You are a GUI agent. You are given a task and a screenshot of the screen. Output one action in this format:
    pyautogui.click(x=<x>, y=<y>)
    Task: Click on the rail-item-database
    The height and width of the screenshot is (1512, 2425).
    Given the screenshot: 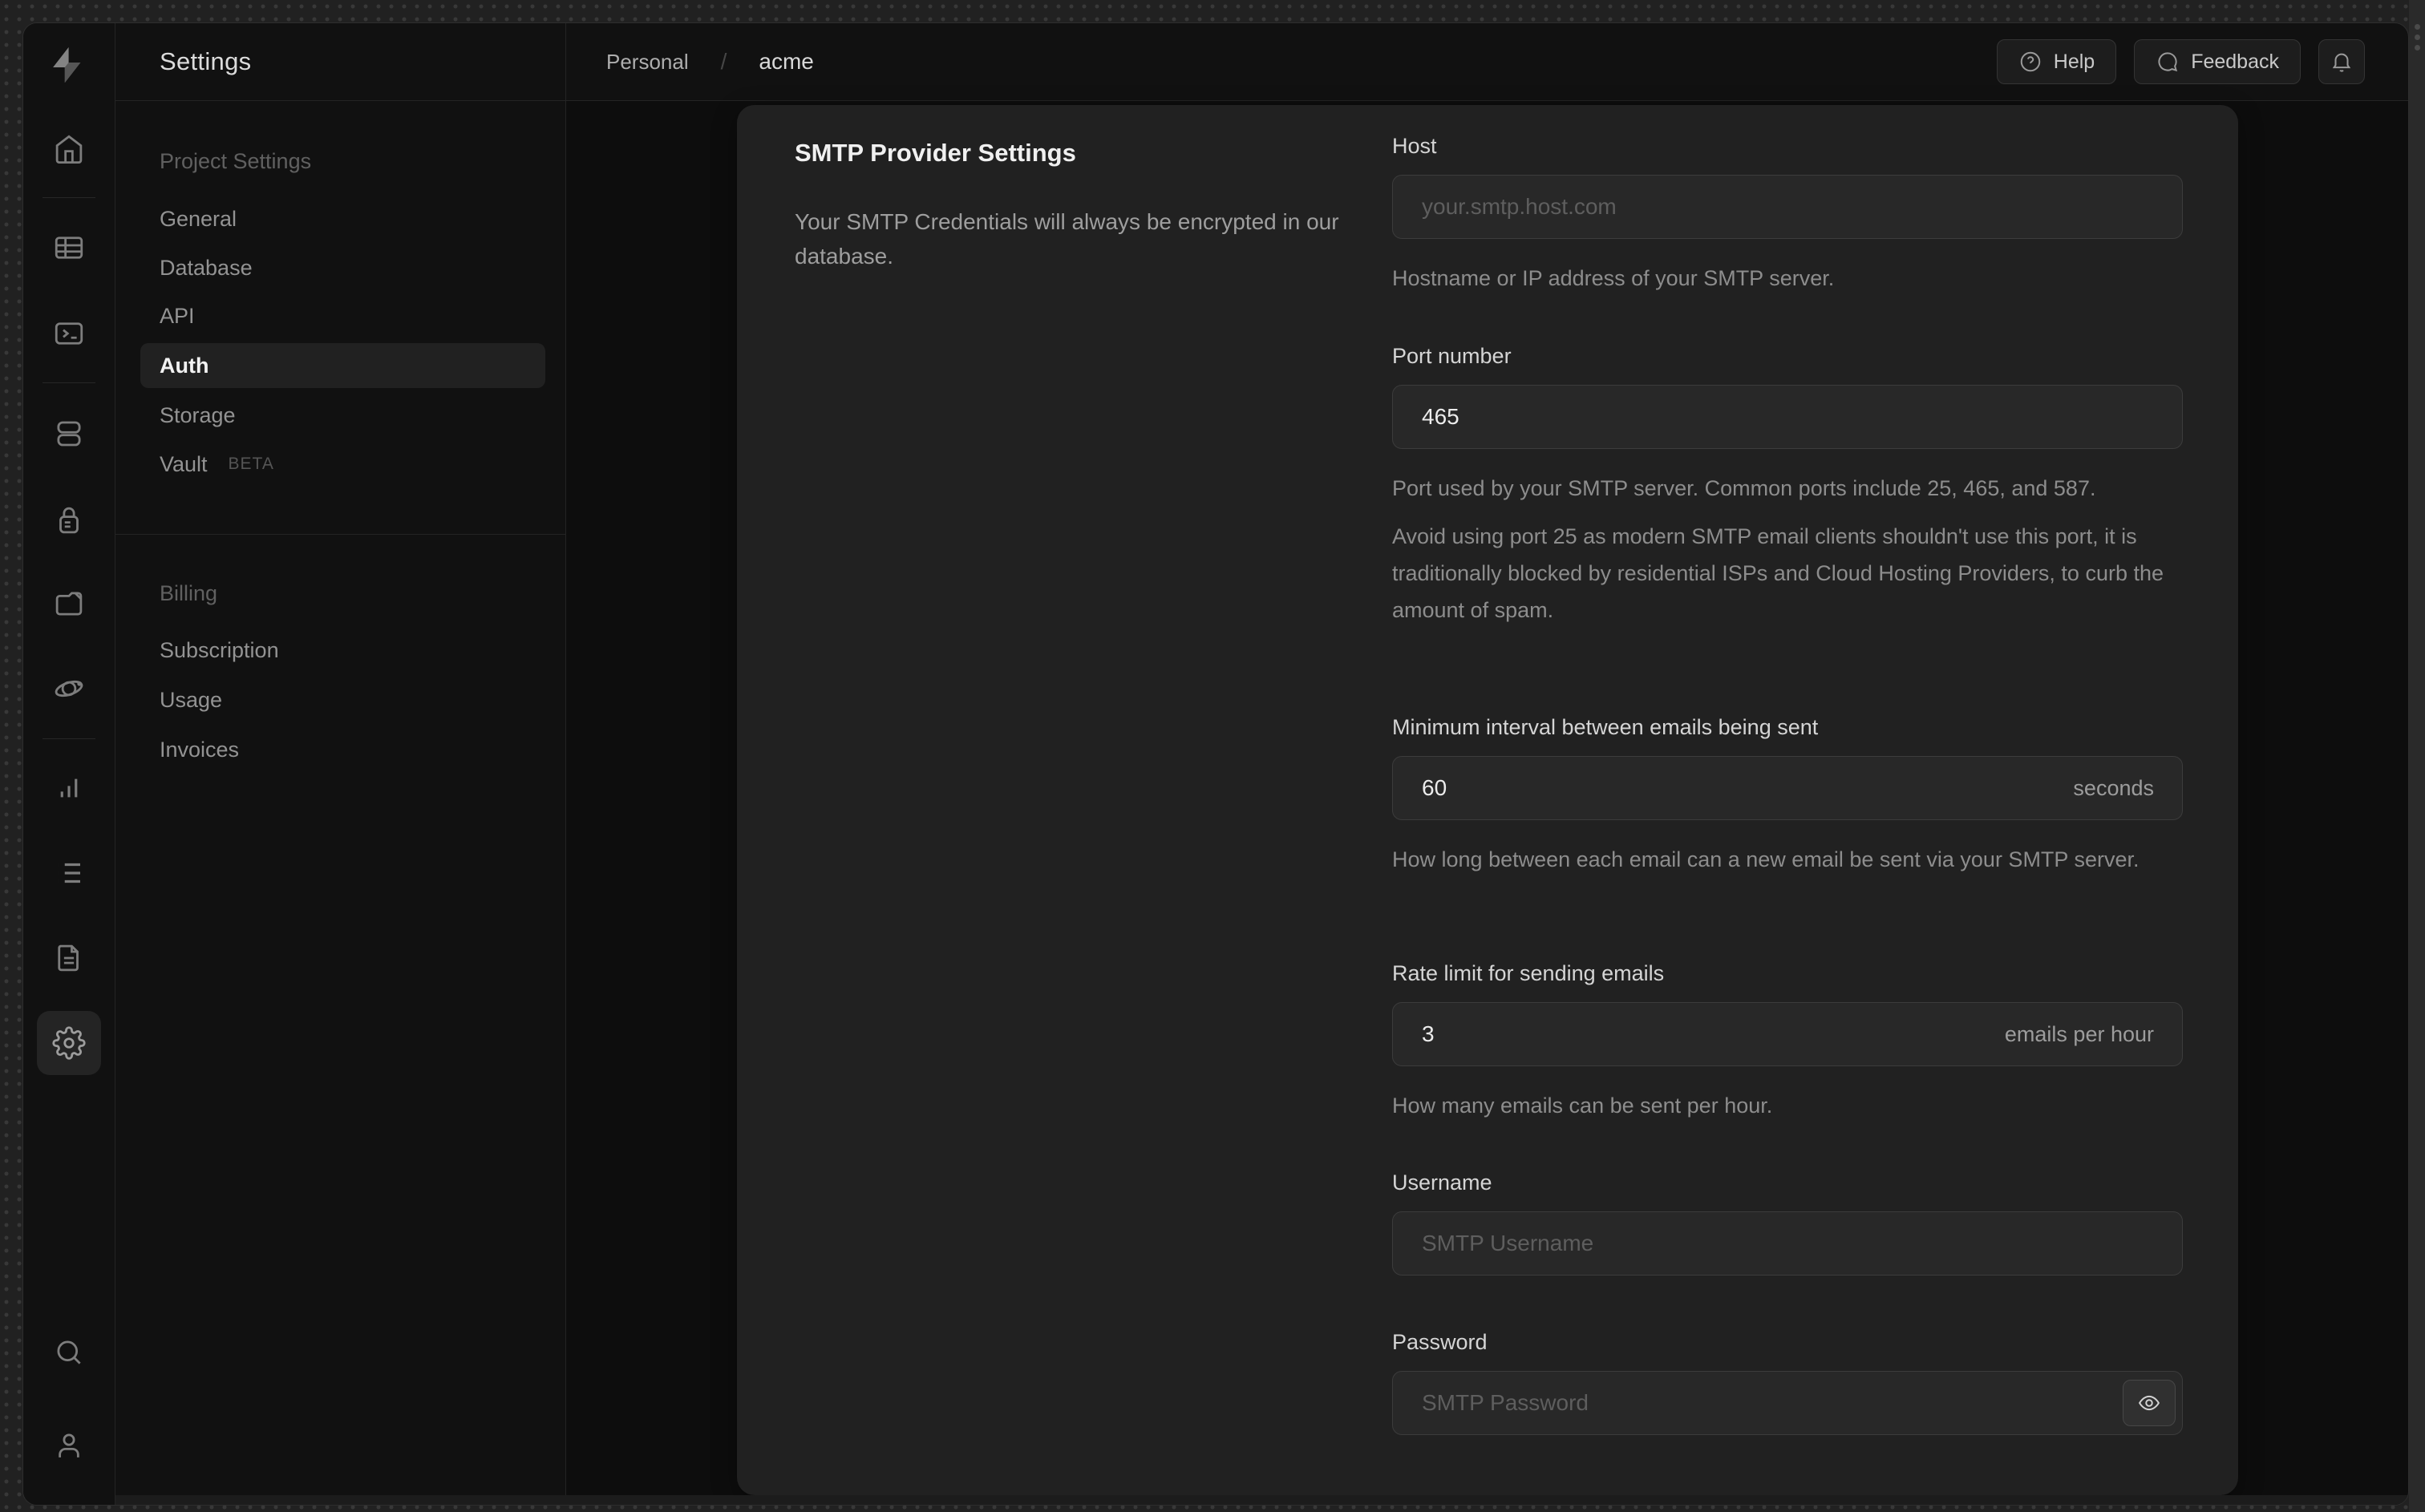 What is the action you would take?
    pyautogui.click(x=69, y=434)
    